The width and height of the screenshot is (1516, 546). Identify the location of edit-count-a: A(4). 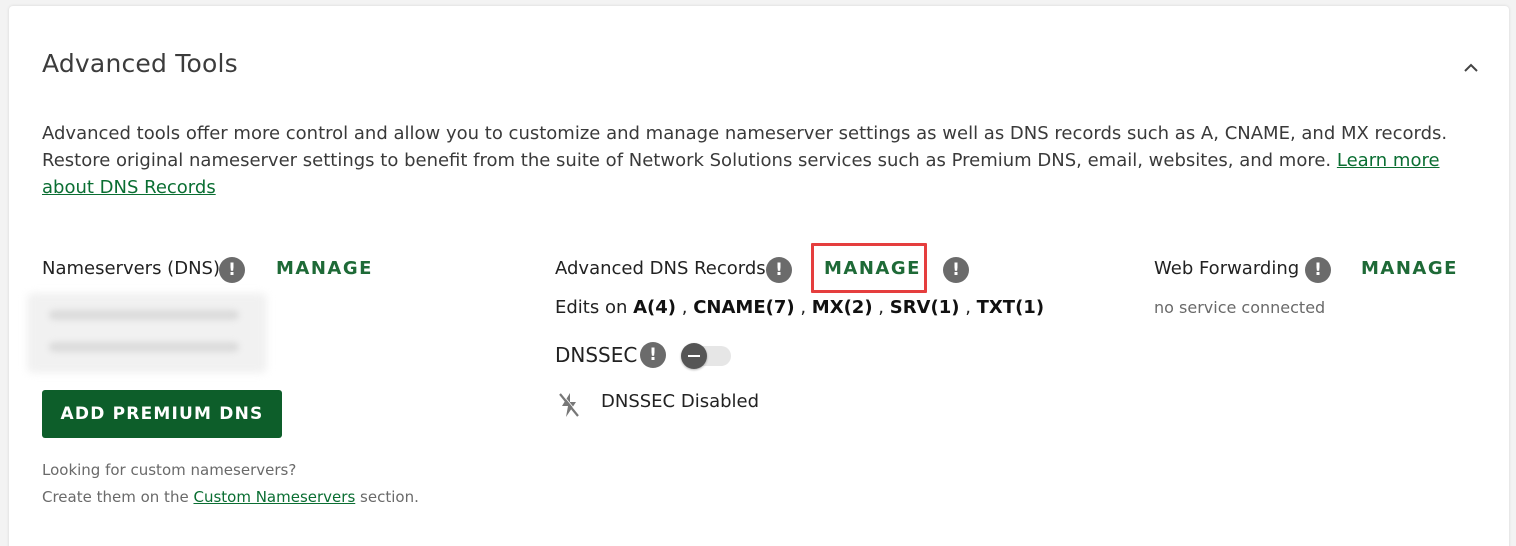
(655, 307).